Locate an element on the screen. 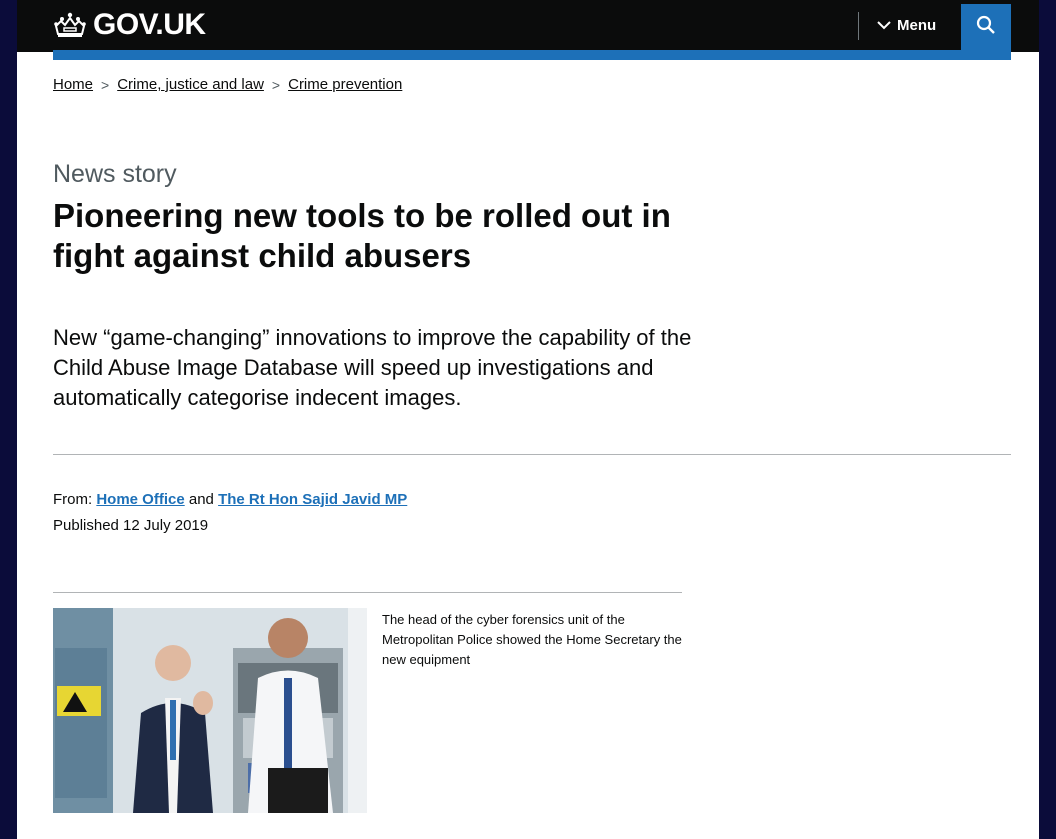 This screenshot has width=1056, height=839. breadcrumb-crime-prevention: Crime prevention is located at coordinates (345, 84).